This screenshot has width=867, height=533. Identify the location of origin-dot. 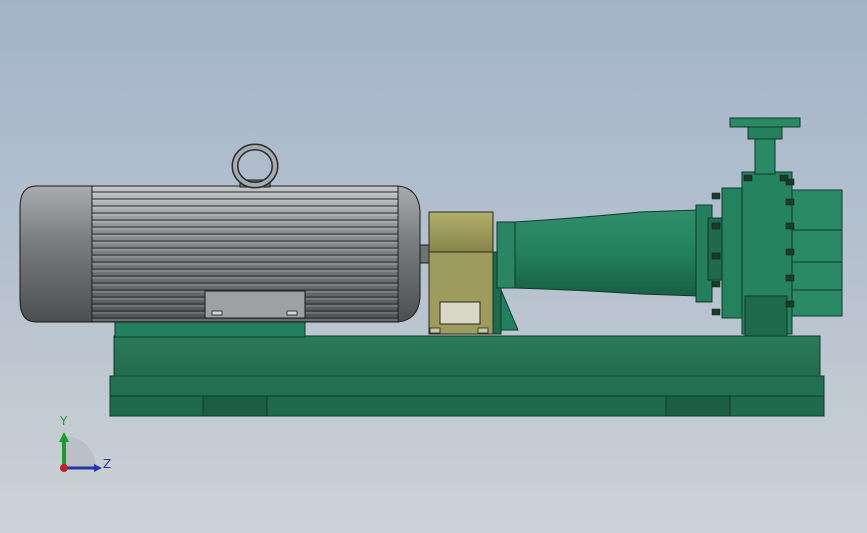
(64, 468).